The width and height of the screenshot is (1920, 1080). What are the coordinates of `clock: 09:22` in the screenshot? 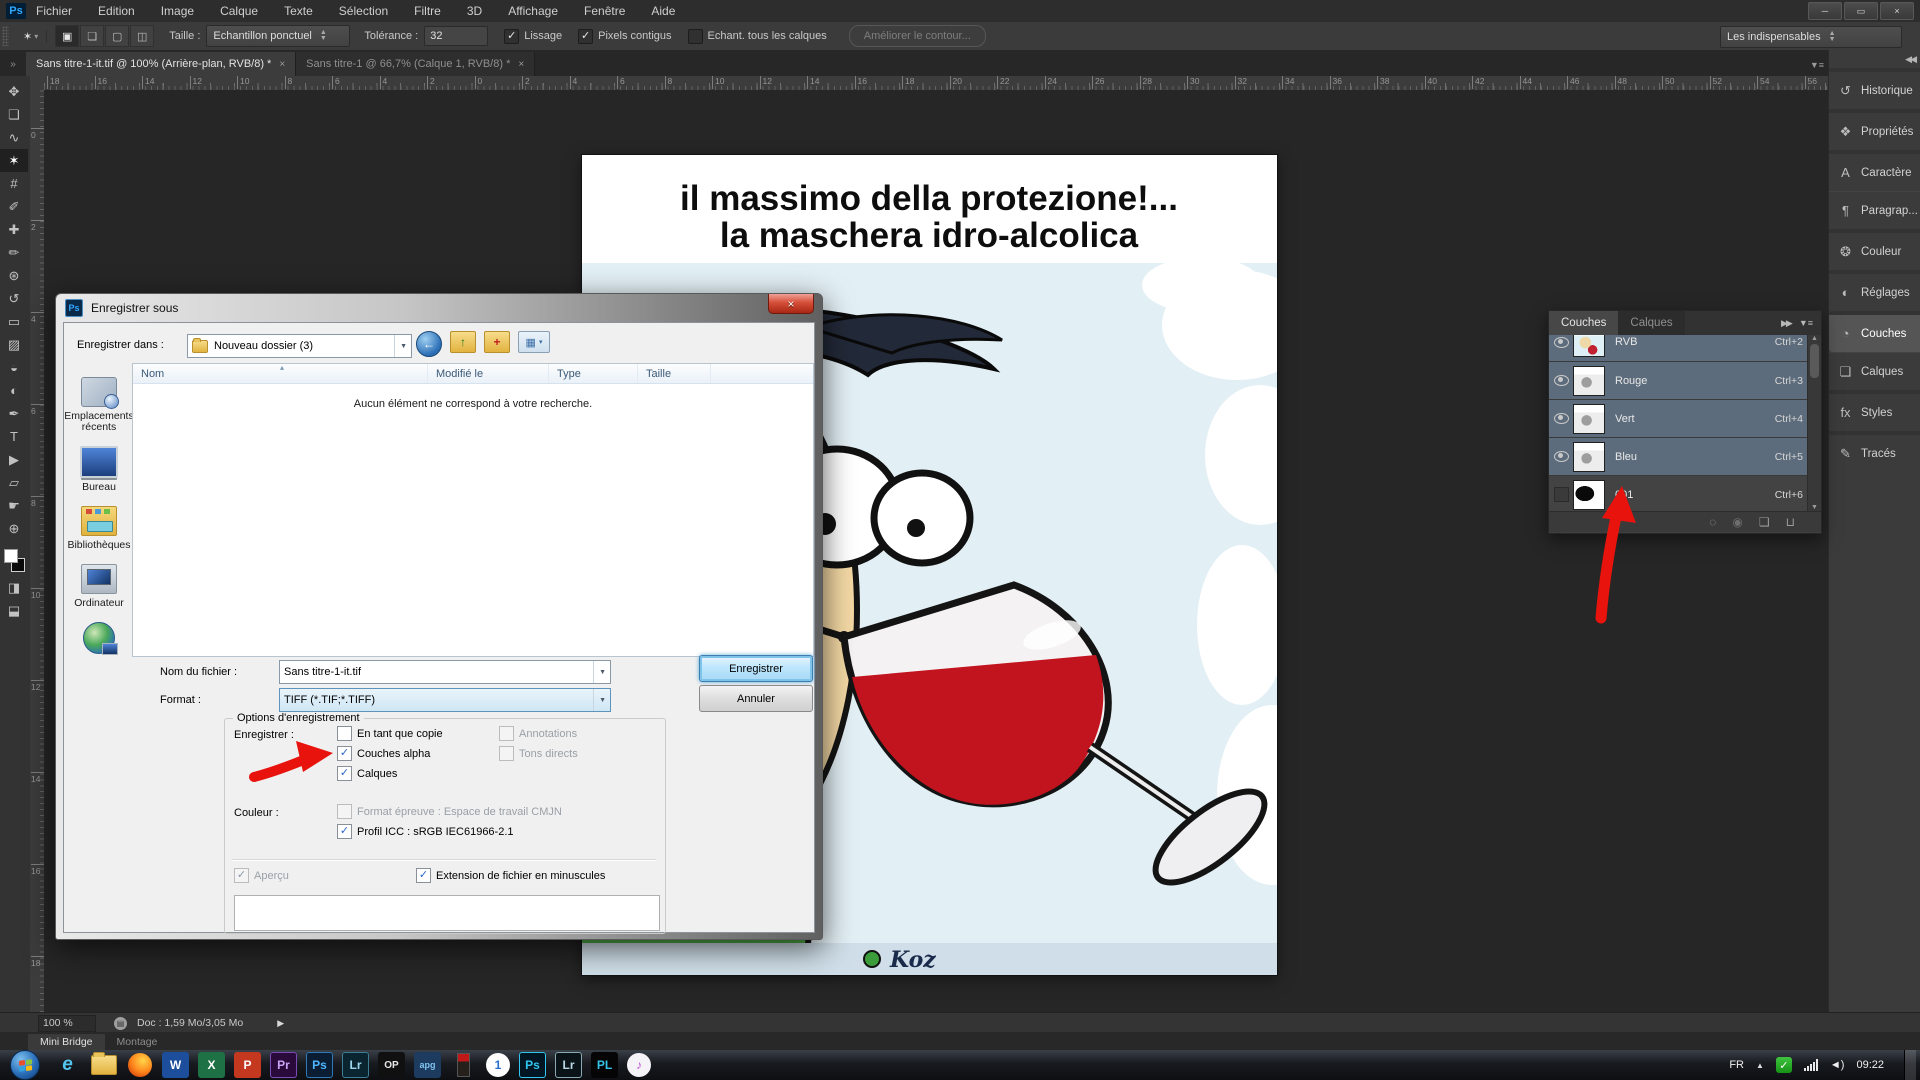 It's located at (1870, 1065).